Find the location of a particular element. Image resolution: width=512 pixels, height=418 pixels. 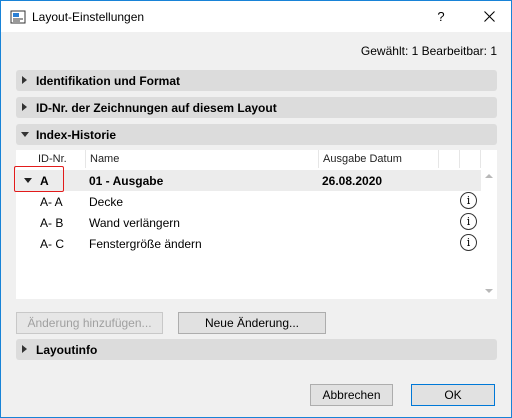

table-row-change: A- A Decke i is located at coordinates (248, 201).